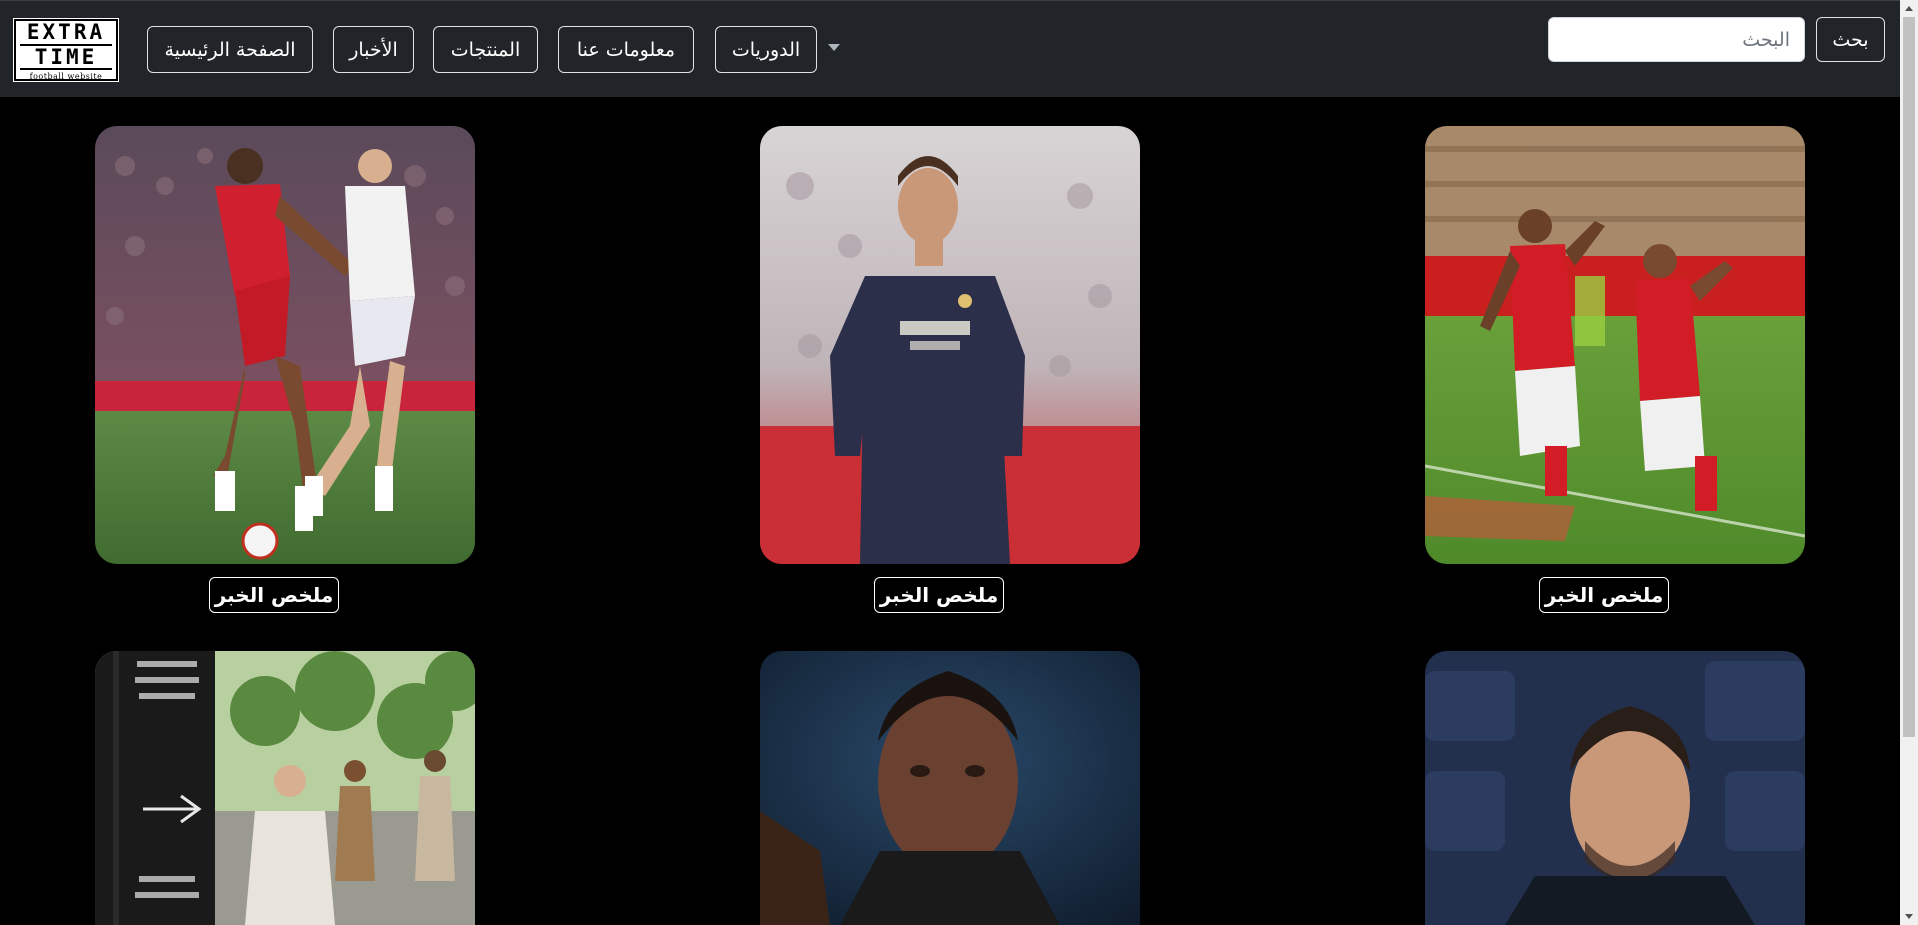 The image size is (1918, 925). Describe the element at coordinates (230, 49) in the screenshot. I see `nav-home-button: الصفحة الرئيسية` at that location.